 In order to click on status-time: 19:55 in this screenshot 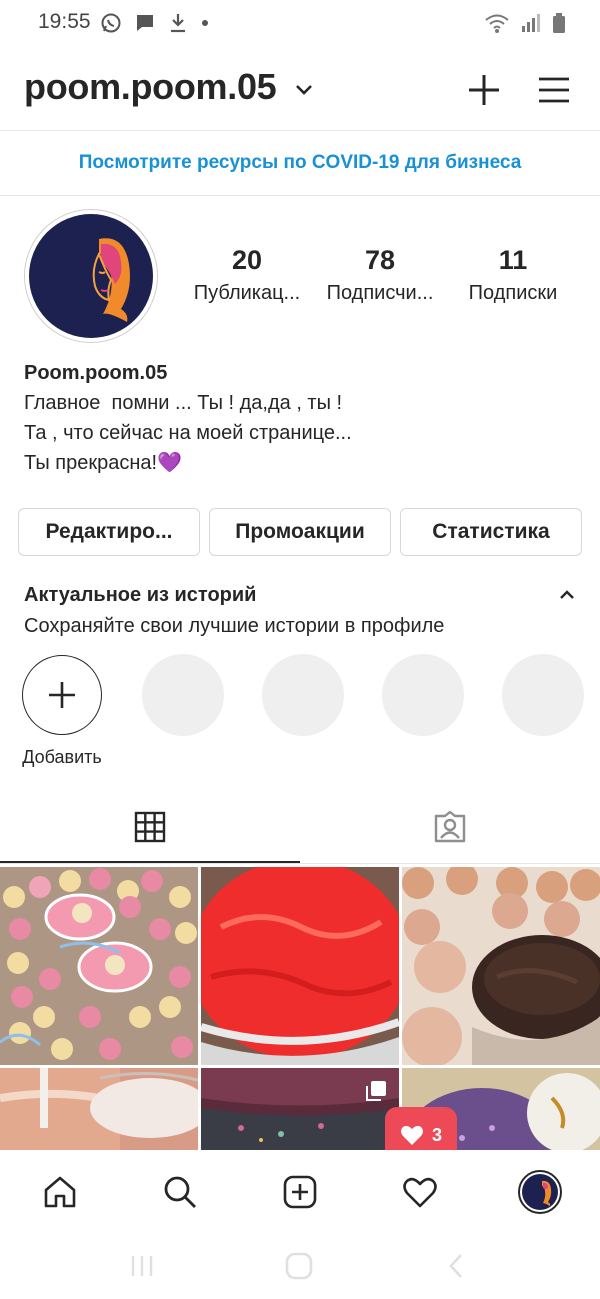, I will do `click(64, 21)`.